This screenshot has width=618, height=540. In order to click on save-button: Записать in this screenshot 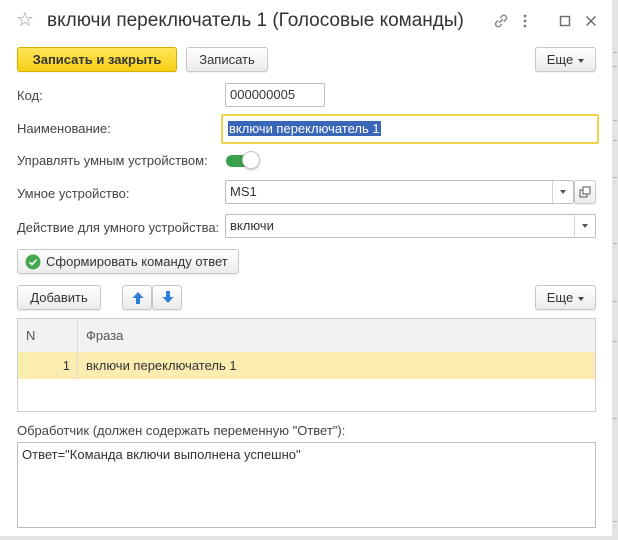, I will do `click(227, 59)`.